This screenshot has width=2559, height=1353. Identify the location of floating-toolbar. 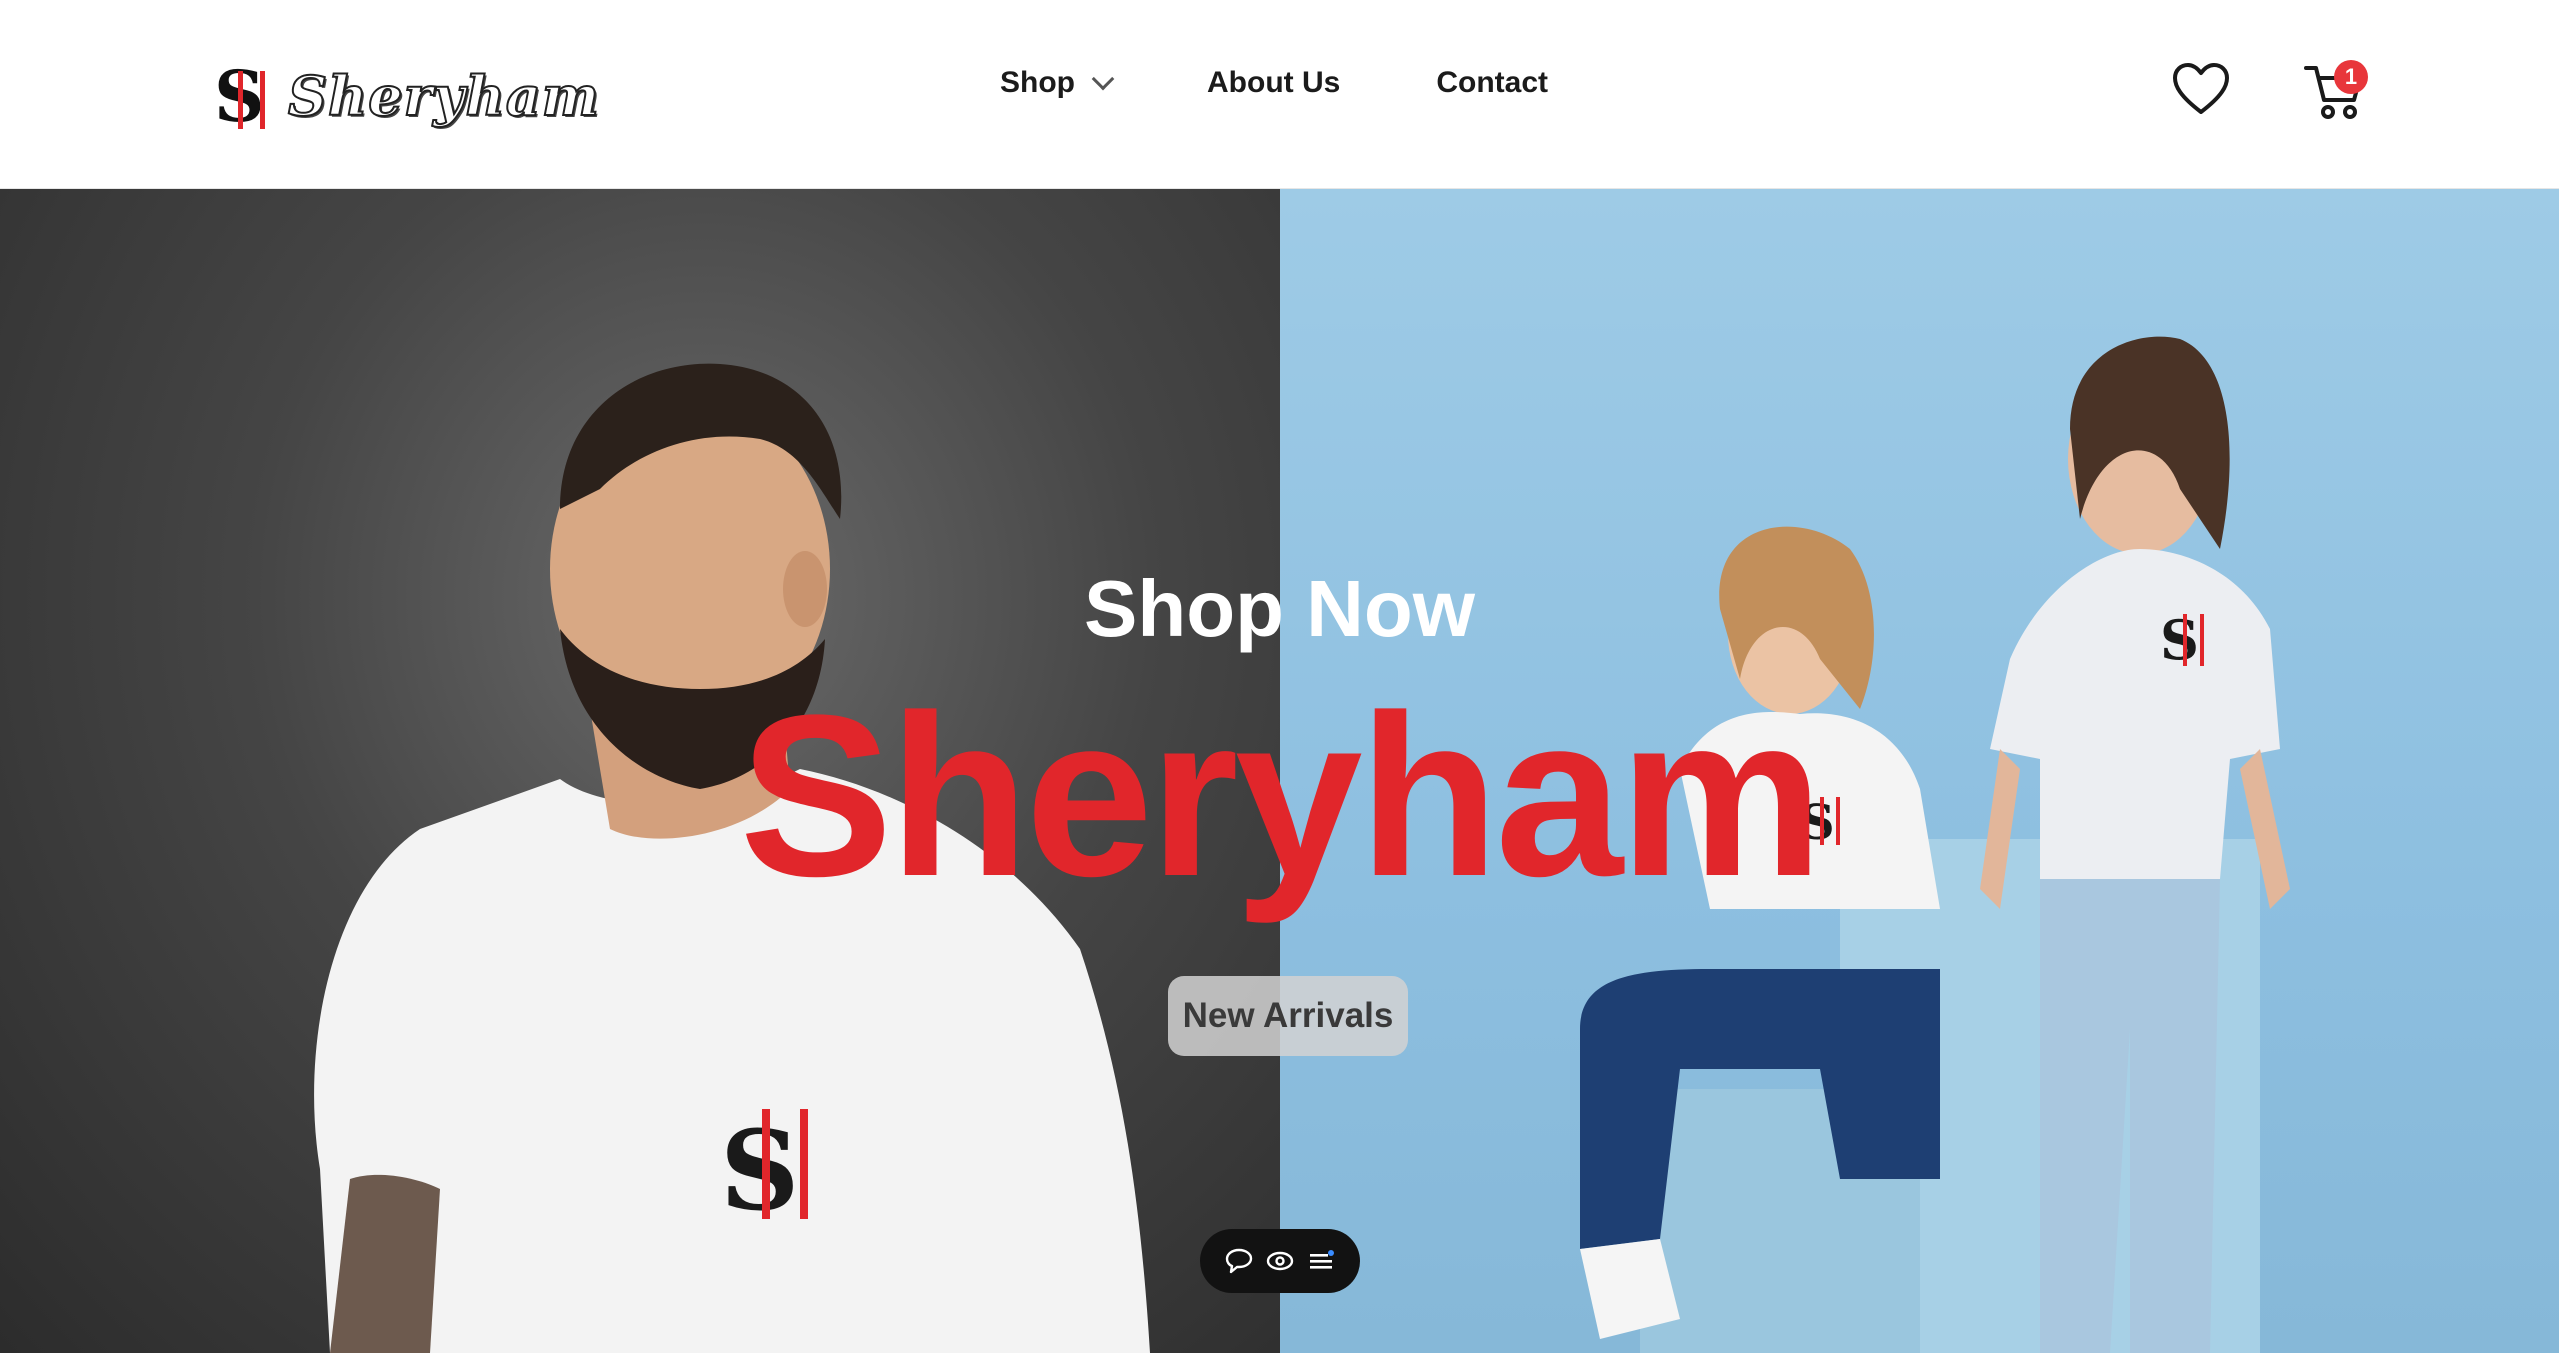
(1280, 1261).